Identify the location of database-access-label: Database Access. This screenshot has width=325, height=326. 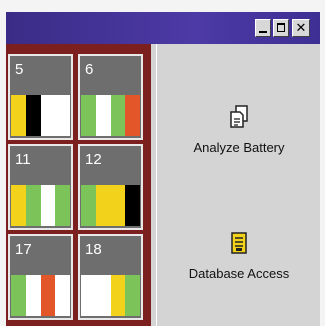
(239, 273).